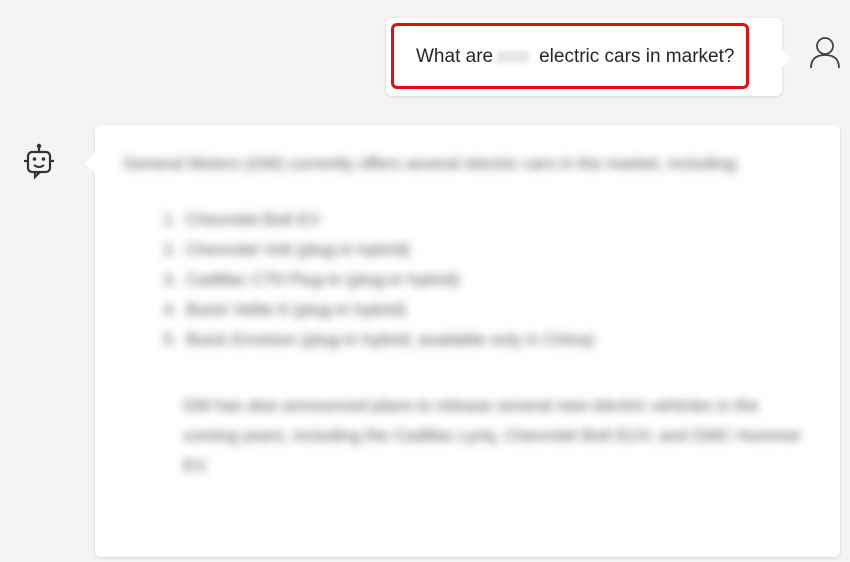  I want to click on redacted-word, so click(516, 57).